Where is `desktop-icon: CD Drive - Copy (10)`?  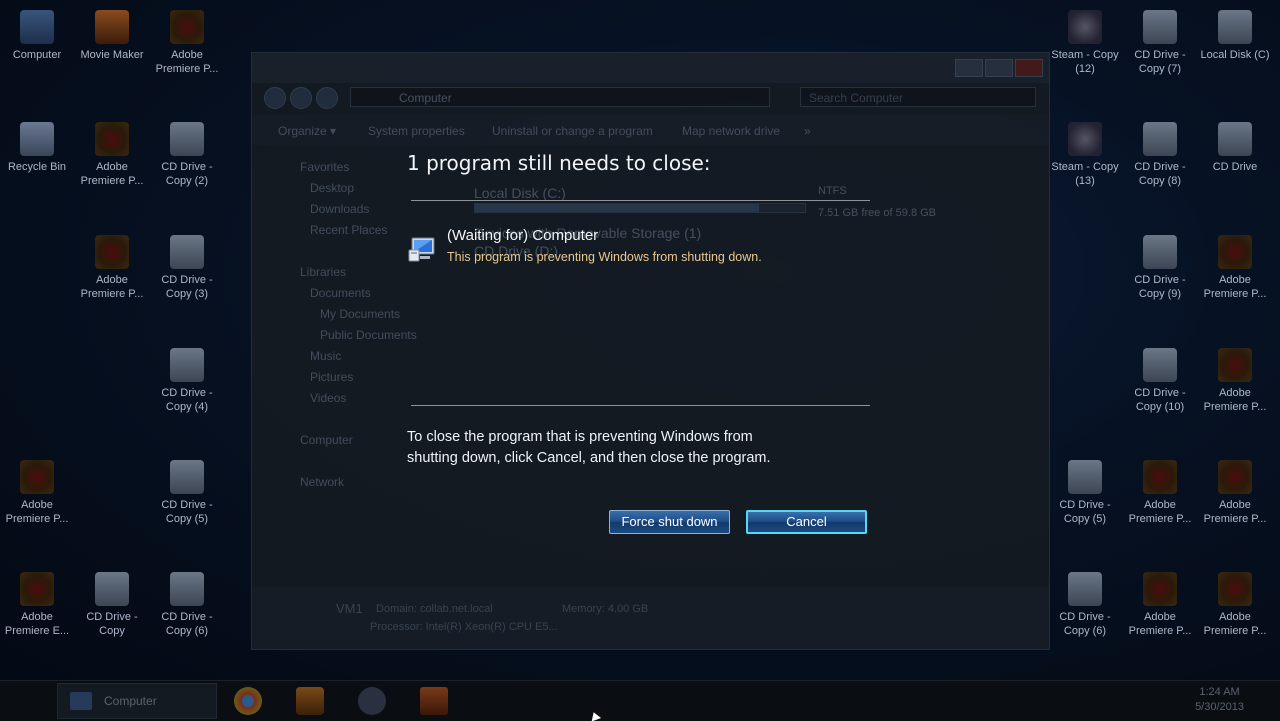 desktop-icon: CD Drive - Copy (10) is located at coordinates (1160, 381).